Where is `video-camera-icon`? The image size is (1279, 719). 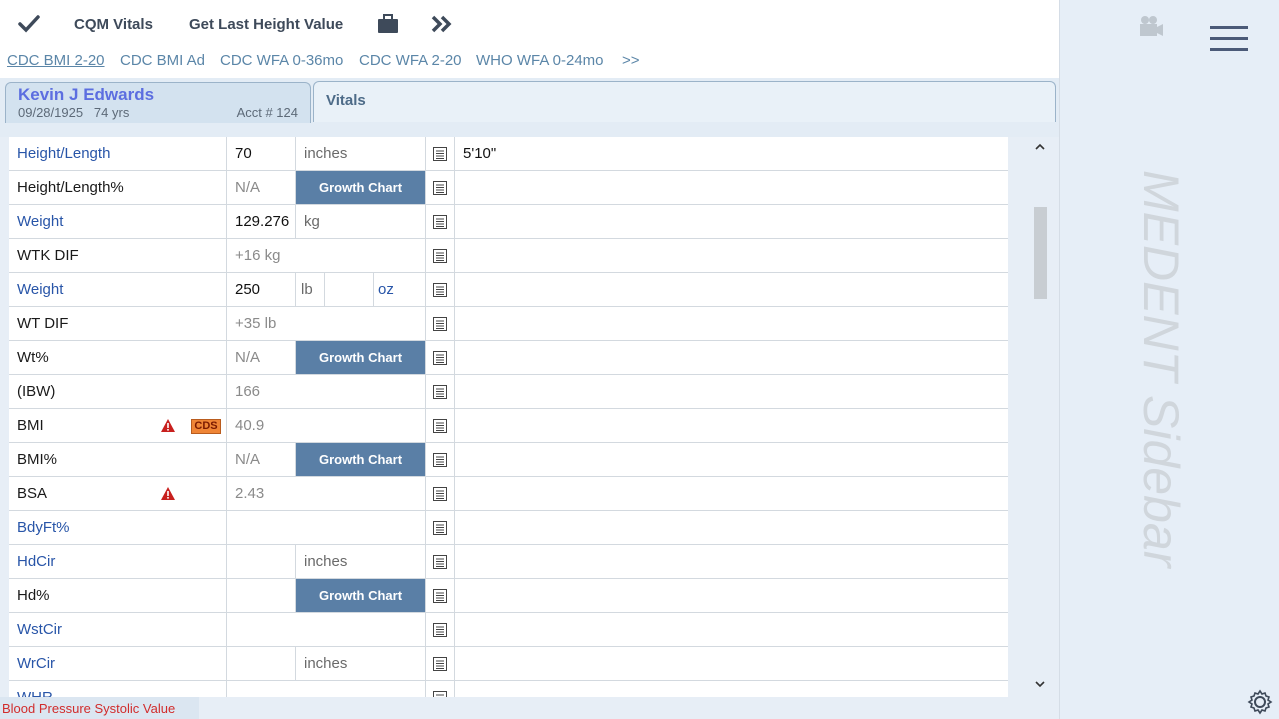 video-camera-icon is located at coordinates (1151, 26).